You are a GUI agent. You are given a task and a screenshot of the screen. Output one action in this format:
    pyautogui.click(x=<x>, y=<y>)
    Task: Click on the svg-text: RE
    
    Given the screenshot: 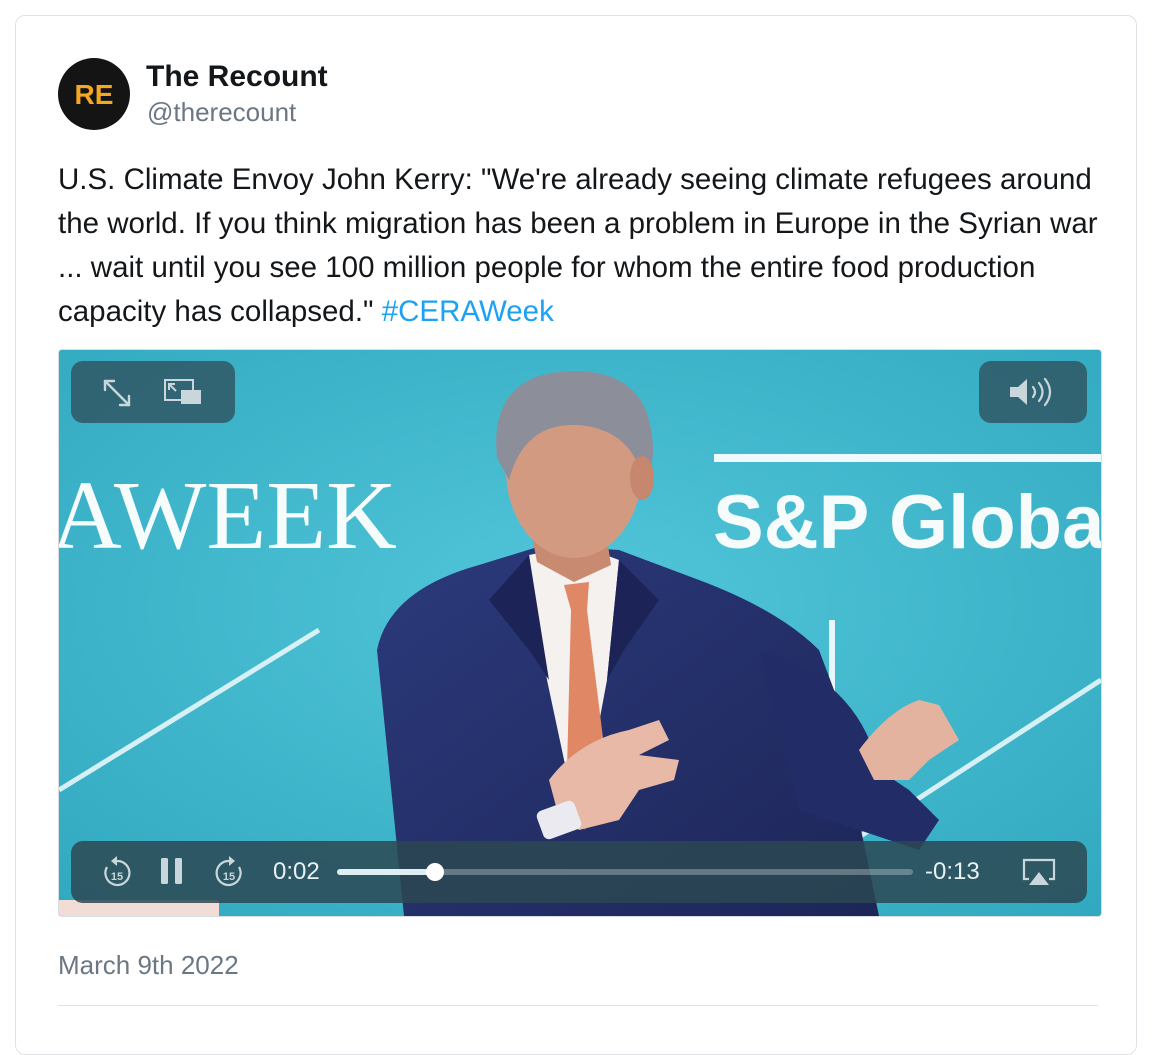 What is the action you would take?
    pyautogui.click(x=94, y=94)
    